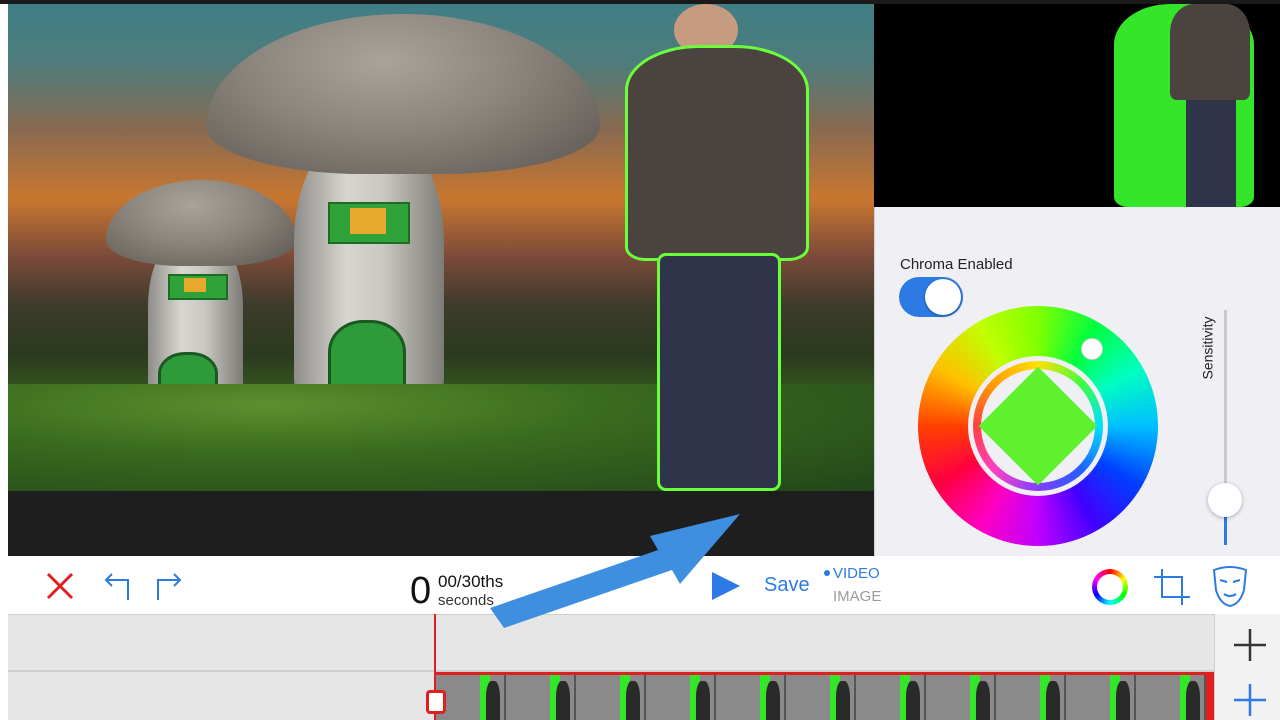  I want to click on mode-selected-dot, so click(827, 573).